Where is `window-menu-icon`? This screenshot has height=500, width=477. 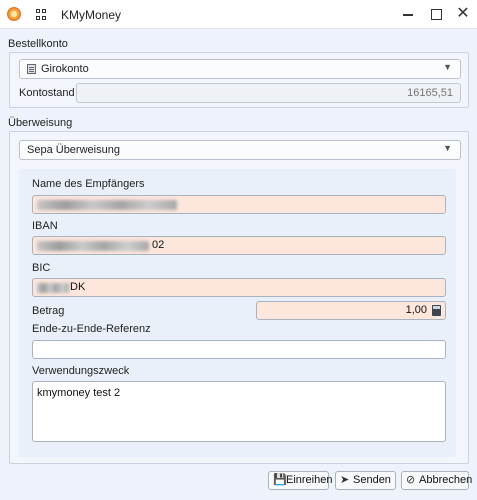
window-menu-icon is located at coordinates (41, 14).